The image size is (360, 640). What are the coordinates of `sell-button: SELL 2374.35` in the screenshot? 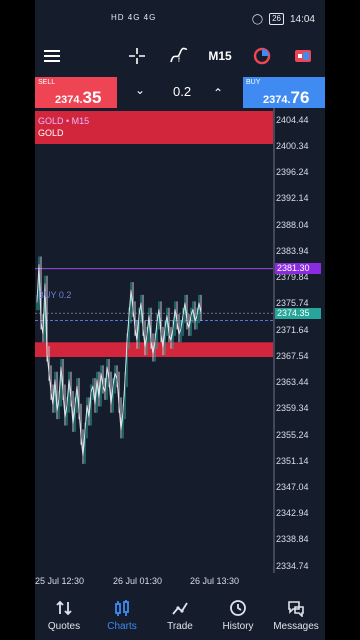 It's located at (76, 92).